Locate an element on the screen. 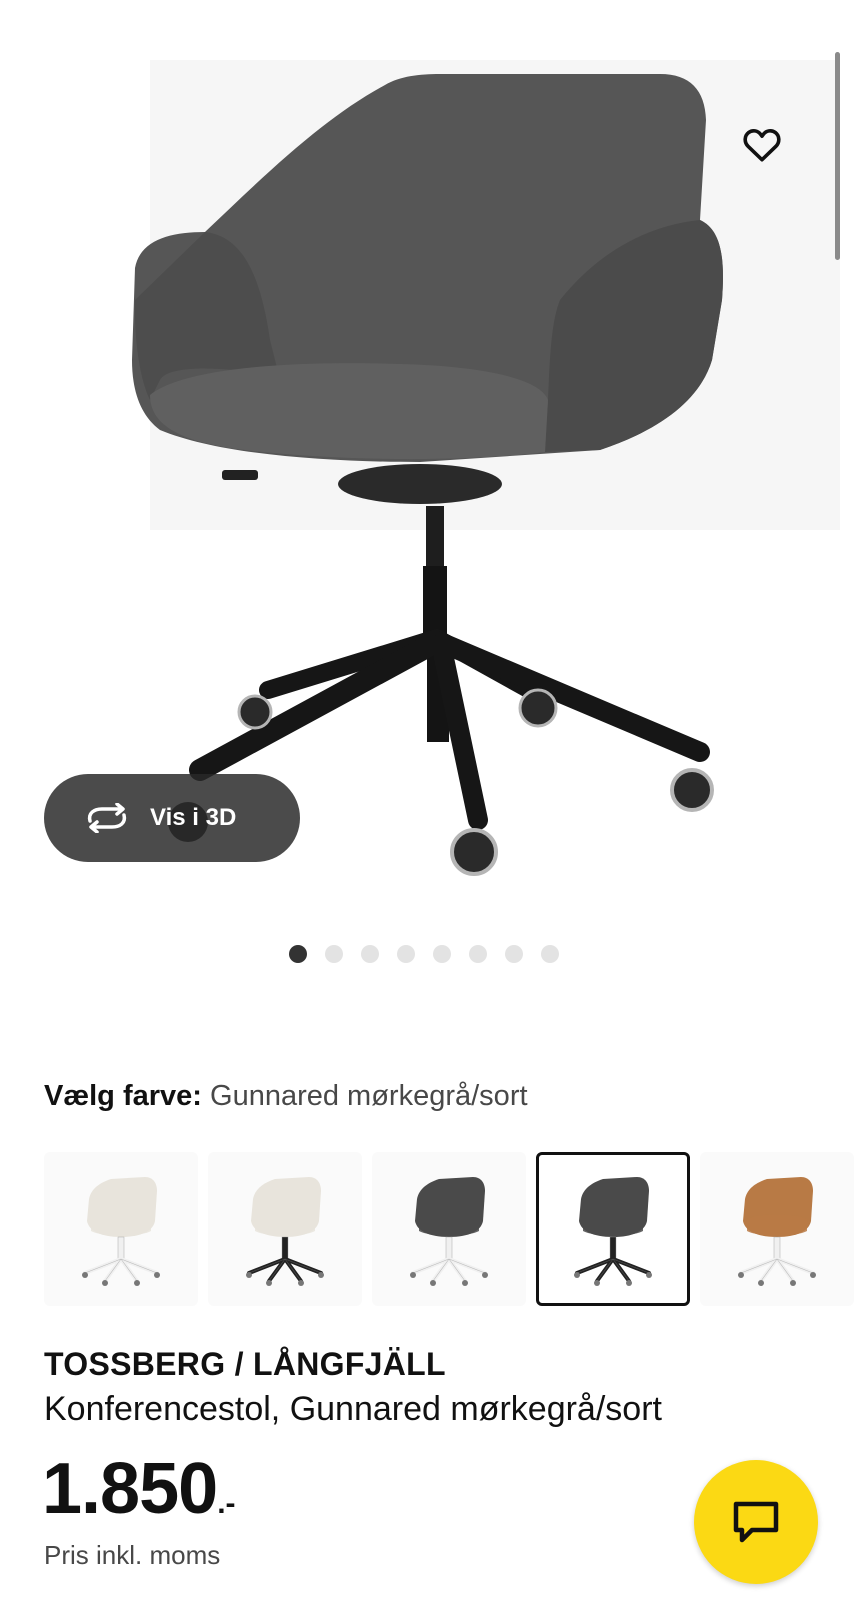 Image resolution: width=862 pixels, height=1600 pixels. chat-button is located at coordinates (756, 1522).